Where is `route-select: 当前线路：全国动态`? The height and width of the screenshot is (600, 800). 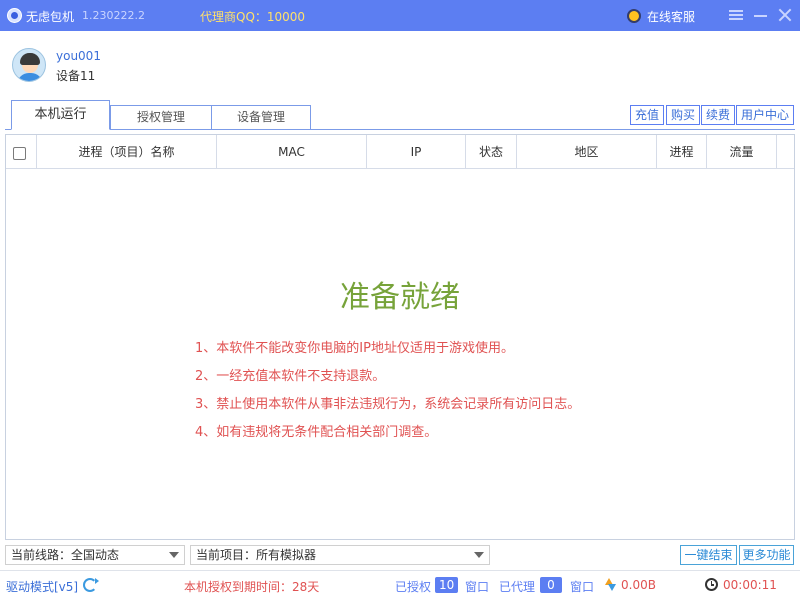 route-select: 当前线路：全国动态 is located at coordinates (95, 555).